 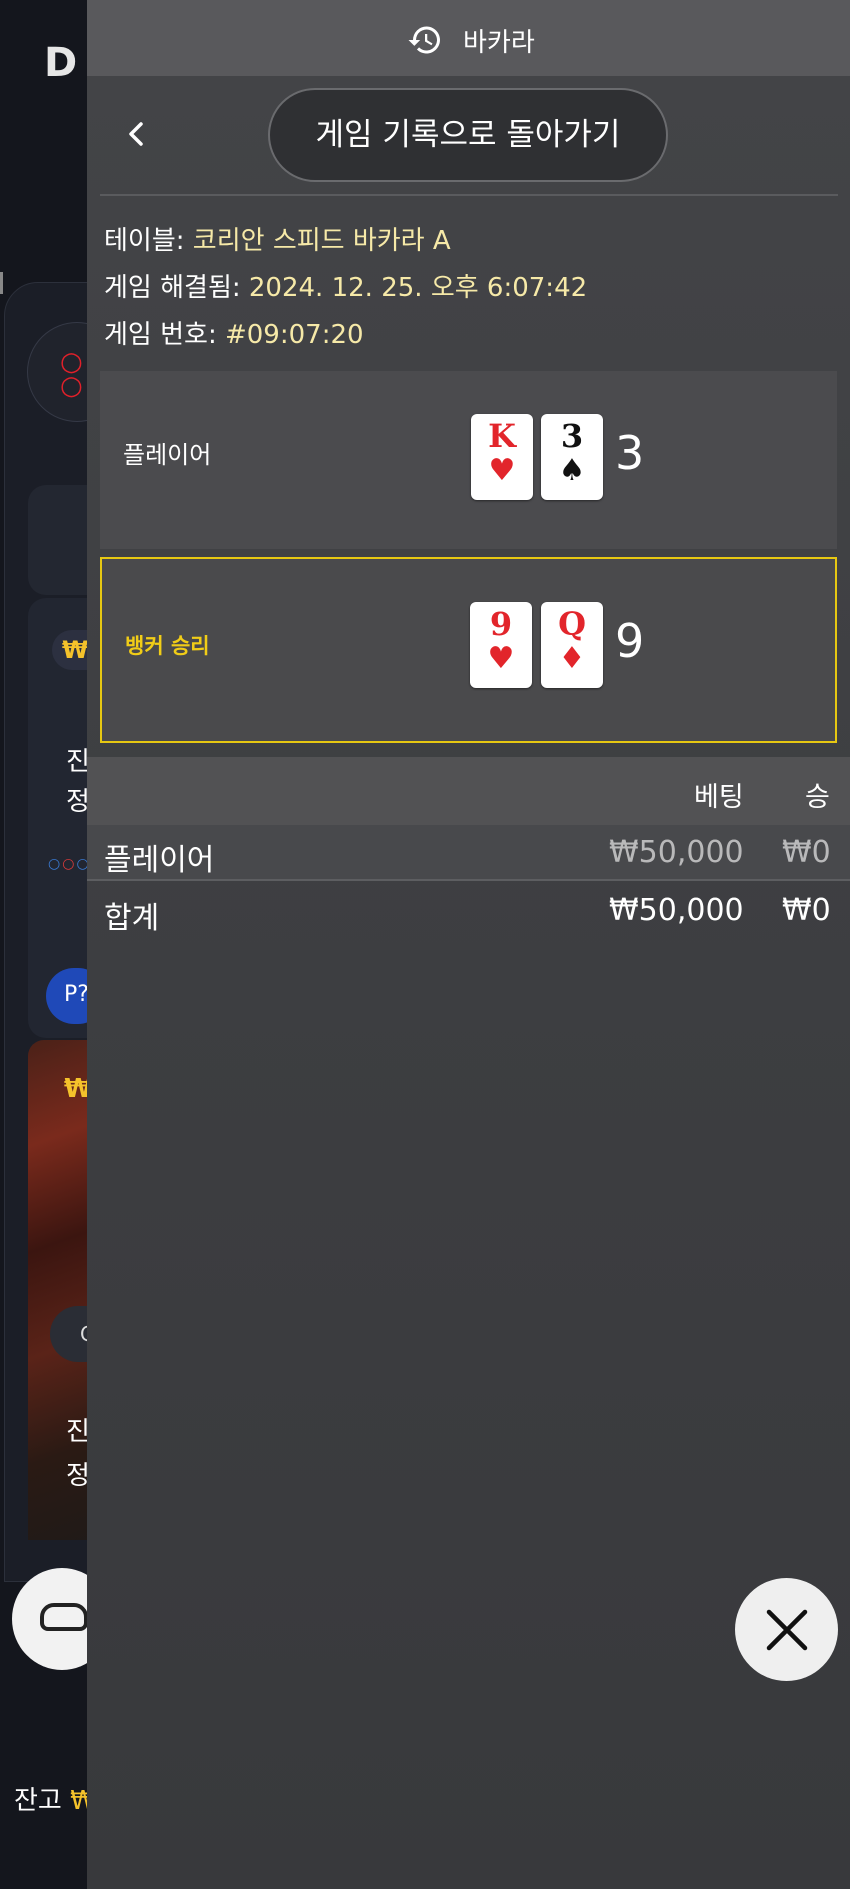 I want to click on card-rank: 9, so click(x=501, y=624).